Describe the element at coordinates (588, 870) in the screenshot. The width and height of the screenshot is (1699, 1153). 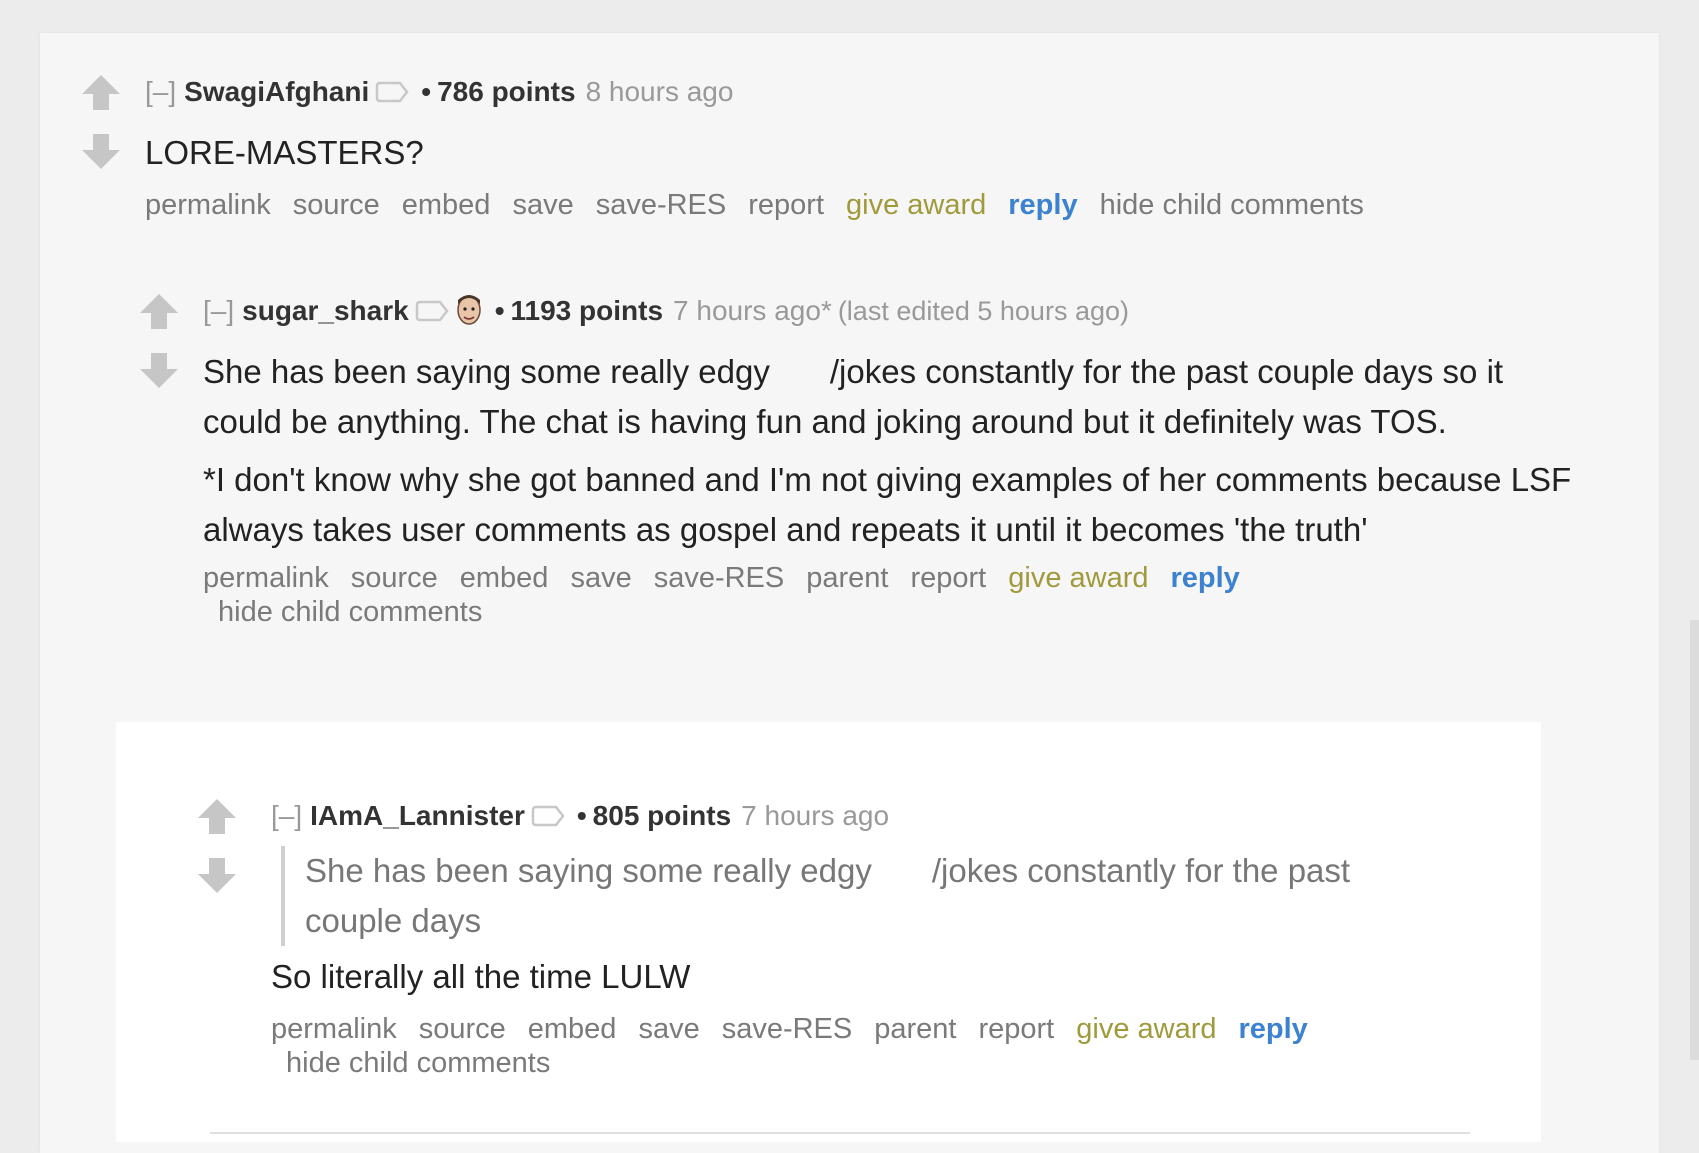
I see `quote-text-part: She has been saying some really edgy` at that location.